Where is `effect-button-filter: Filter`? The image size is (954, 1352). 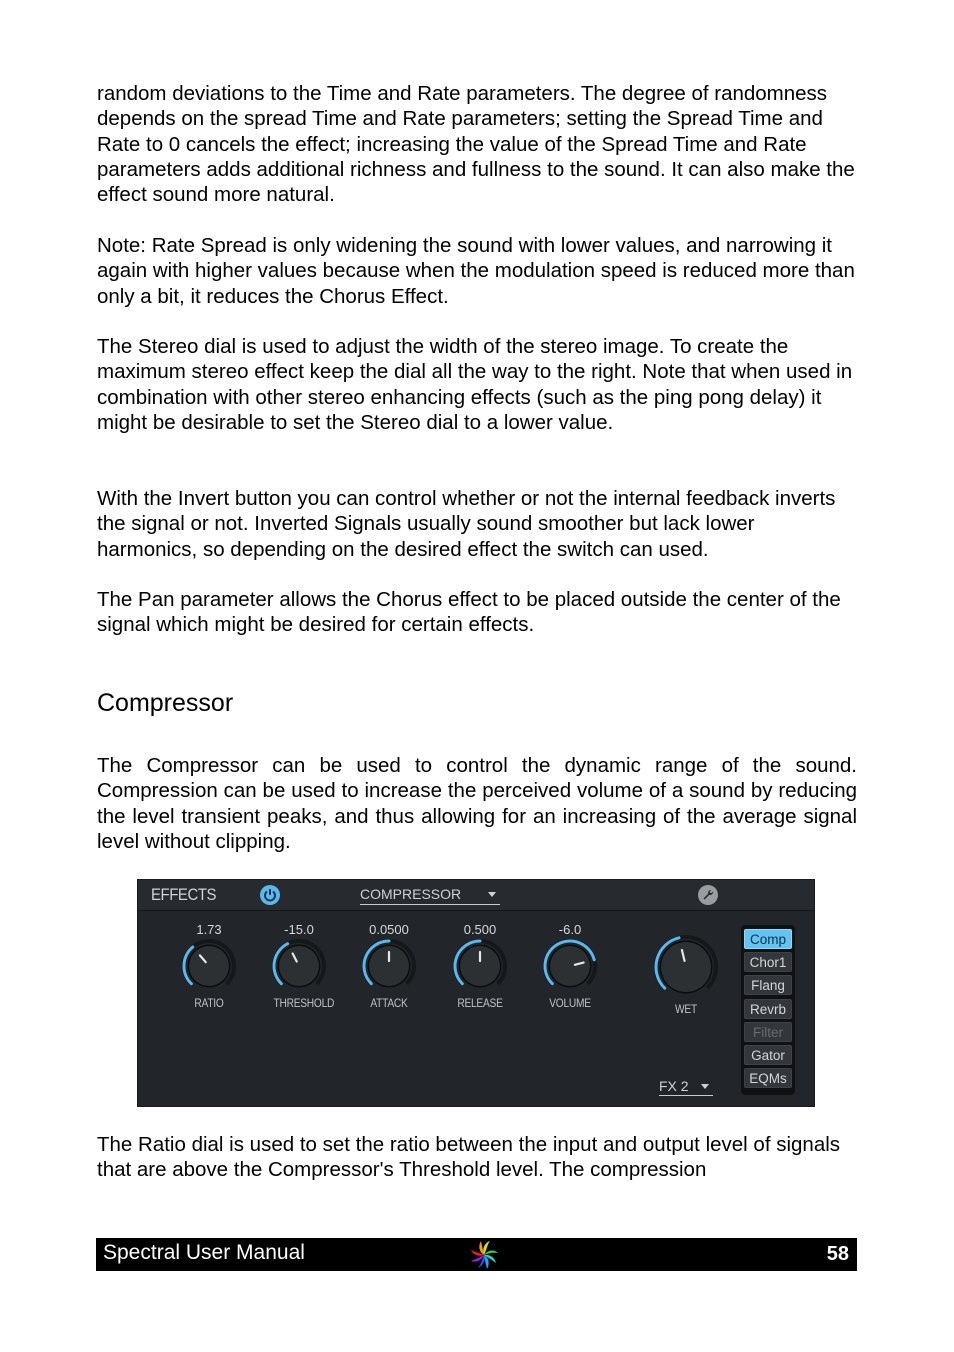 effect-button-filter: Filter is located at coordinates (768, 1032).